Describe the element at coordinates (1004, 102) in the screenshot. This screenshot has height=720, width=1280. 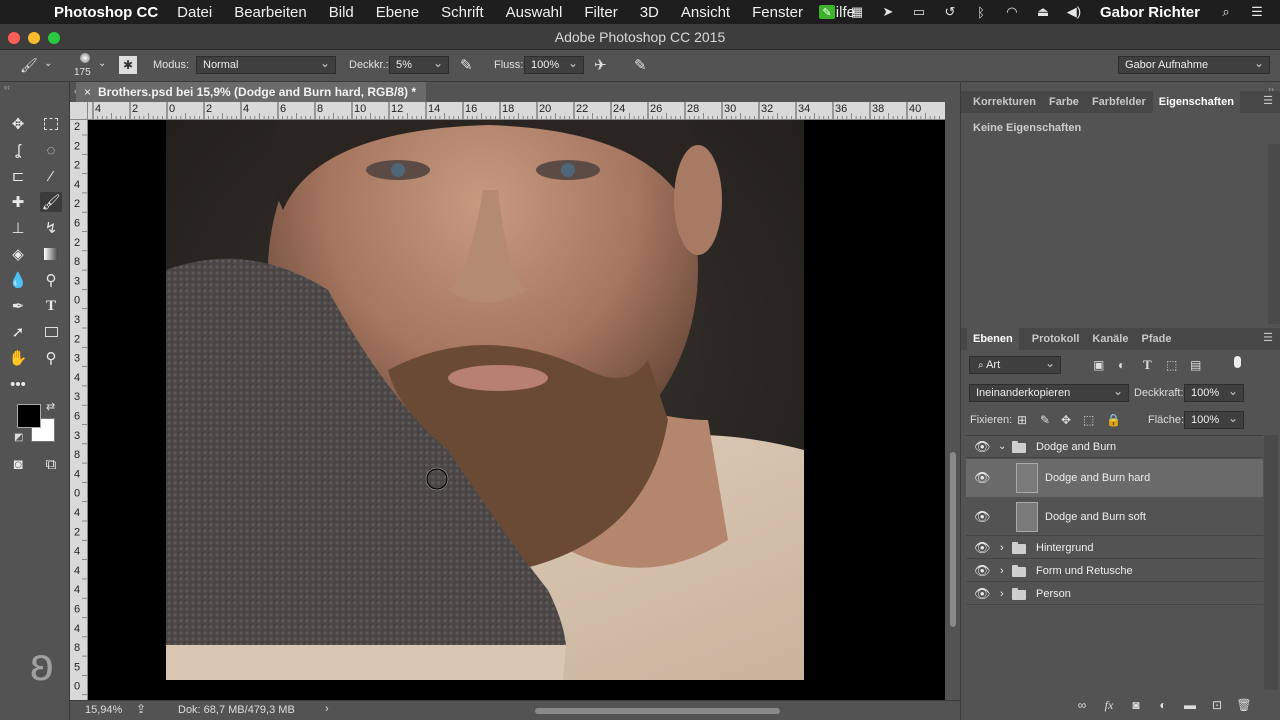
I see `tab-korrekturen: Korrekturen` at that location.